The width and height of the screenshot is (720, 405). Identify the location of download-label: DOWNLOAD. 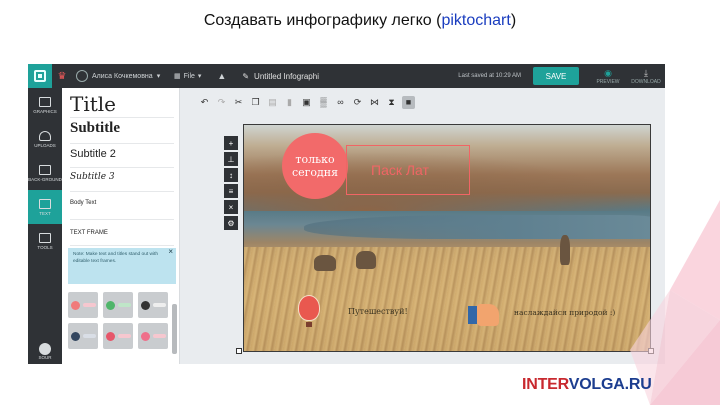
(646, 81).